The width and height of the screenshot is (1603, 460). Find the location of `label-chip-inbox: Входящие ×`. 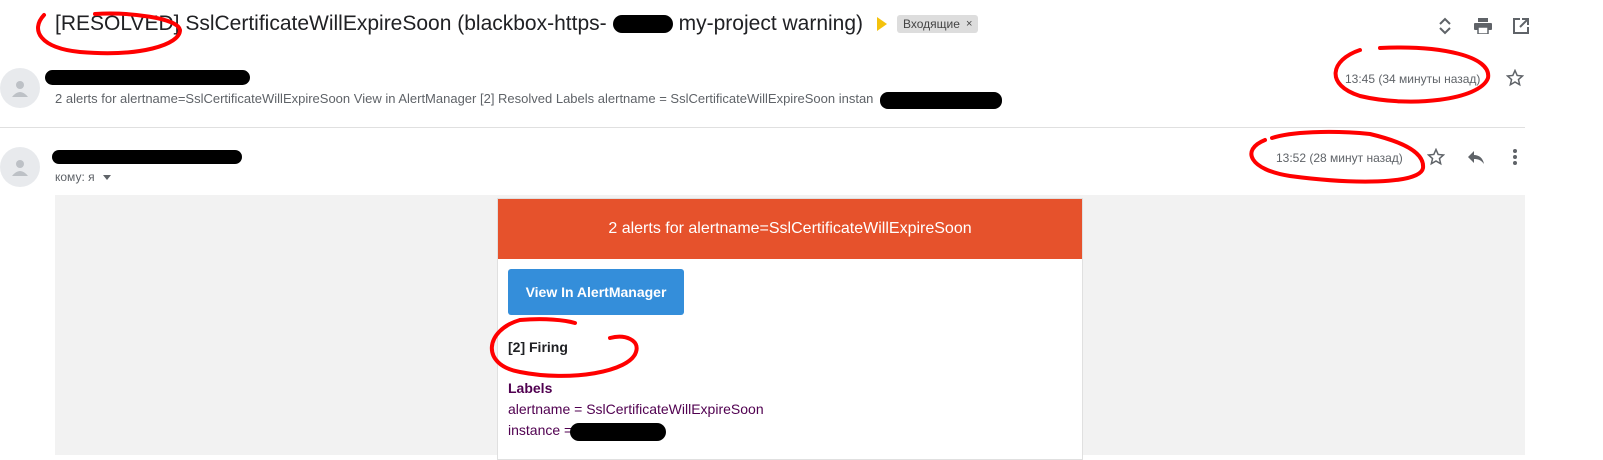

label-chip-inbox: Входящие × is located at coordinates (938, 24).